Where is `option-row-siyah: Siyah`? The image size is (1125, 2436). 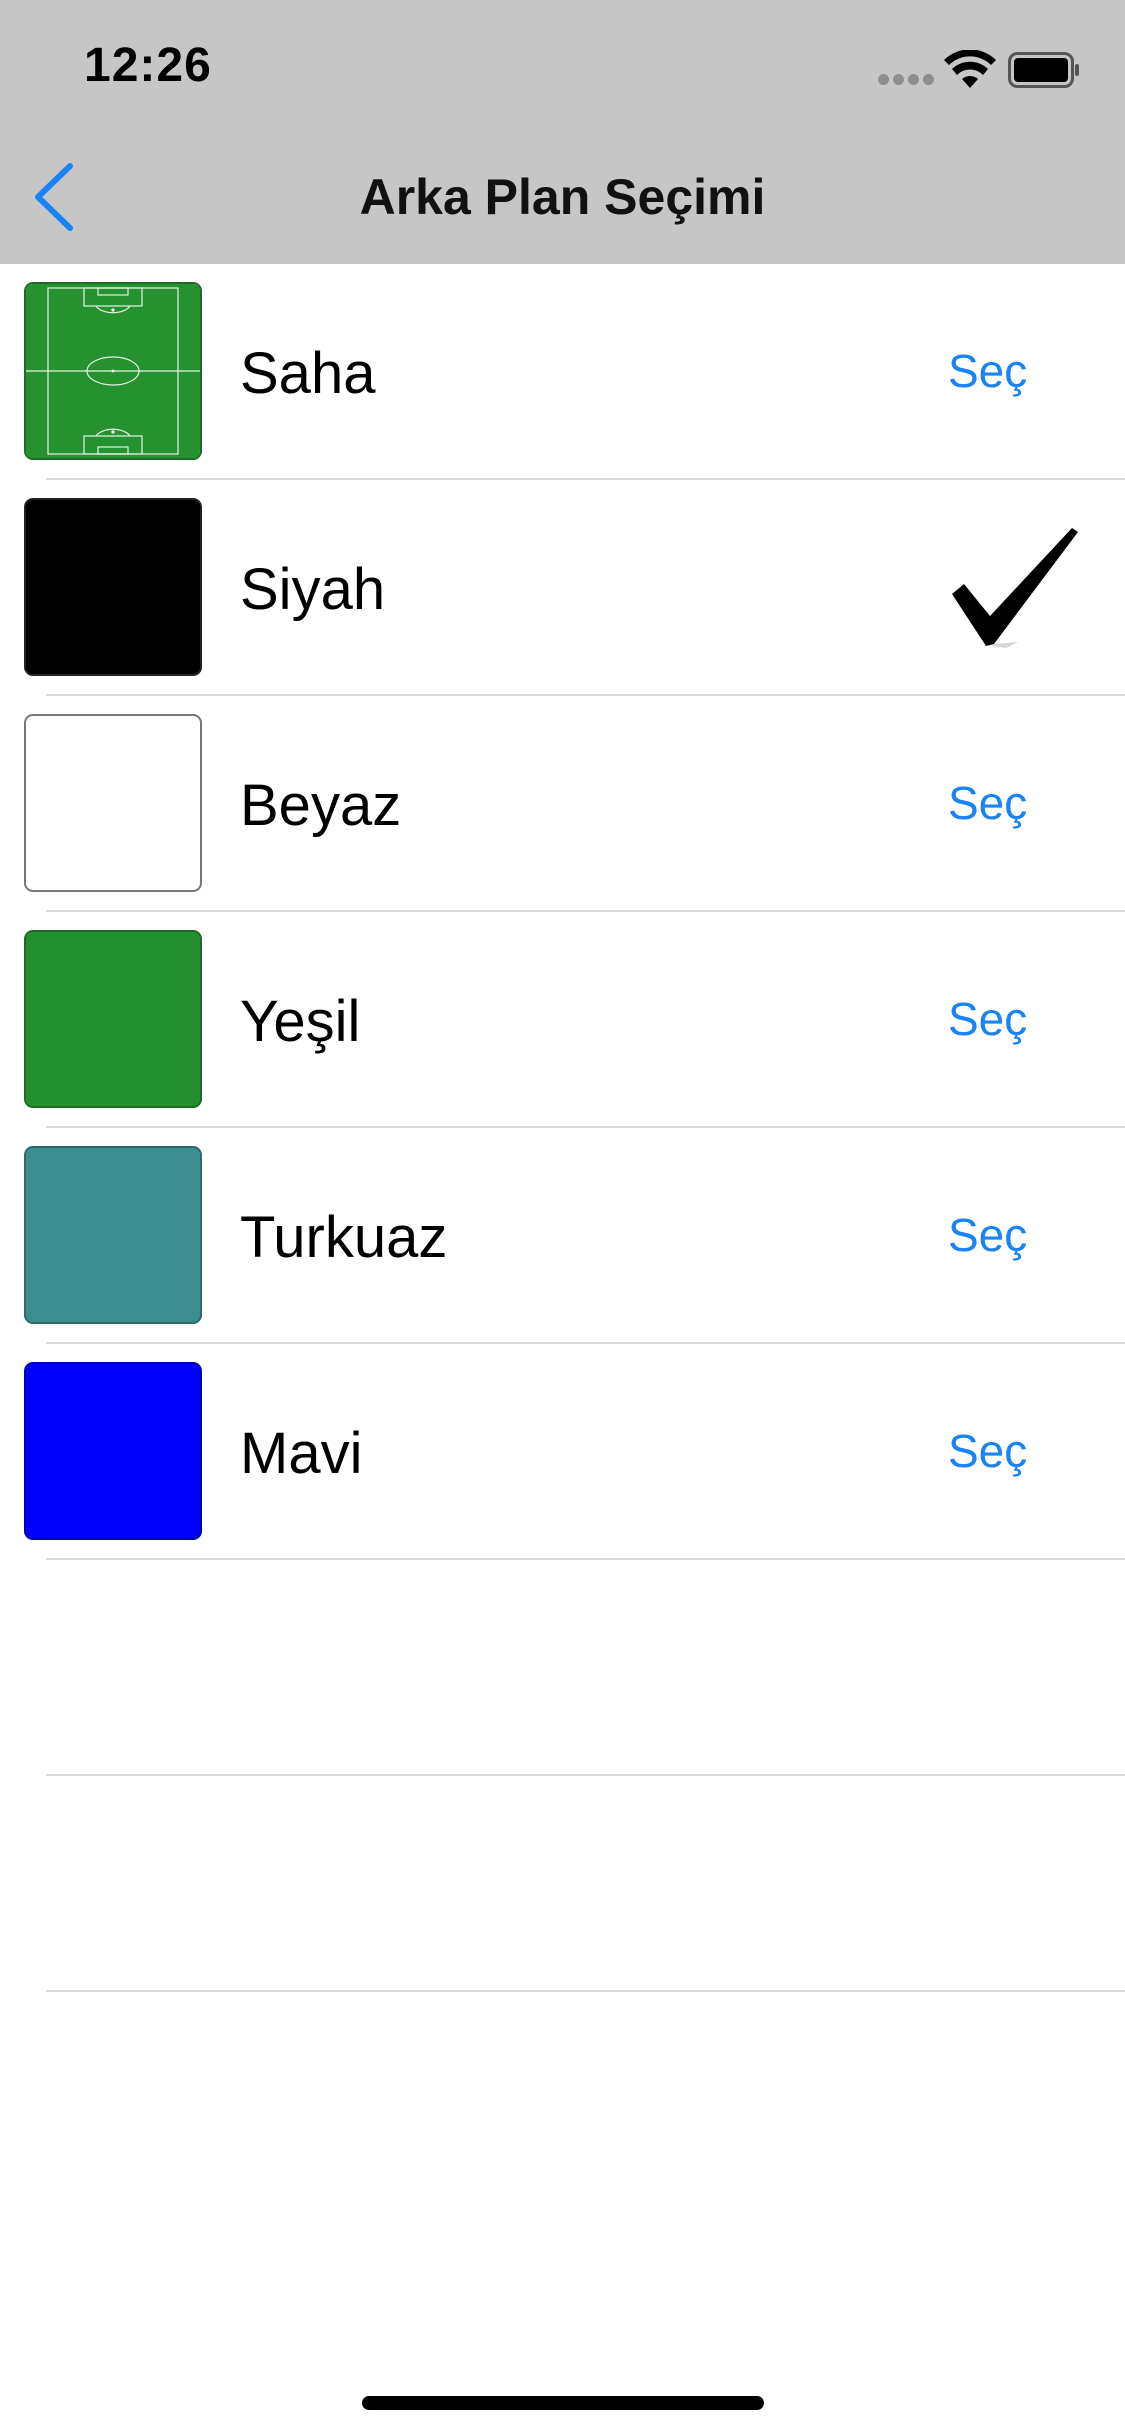
option-row-siyah: Siyah is located at coordinates (562, 588).